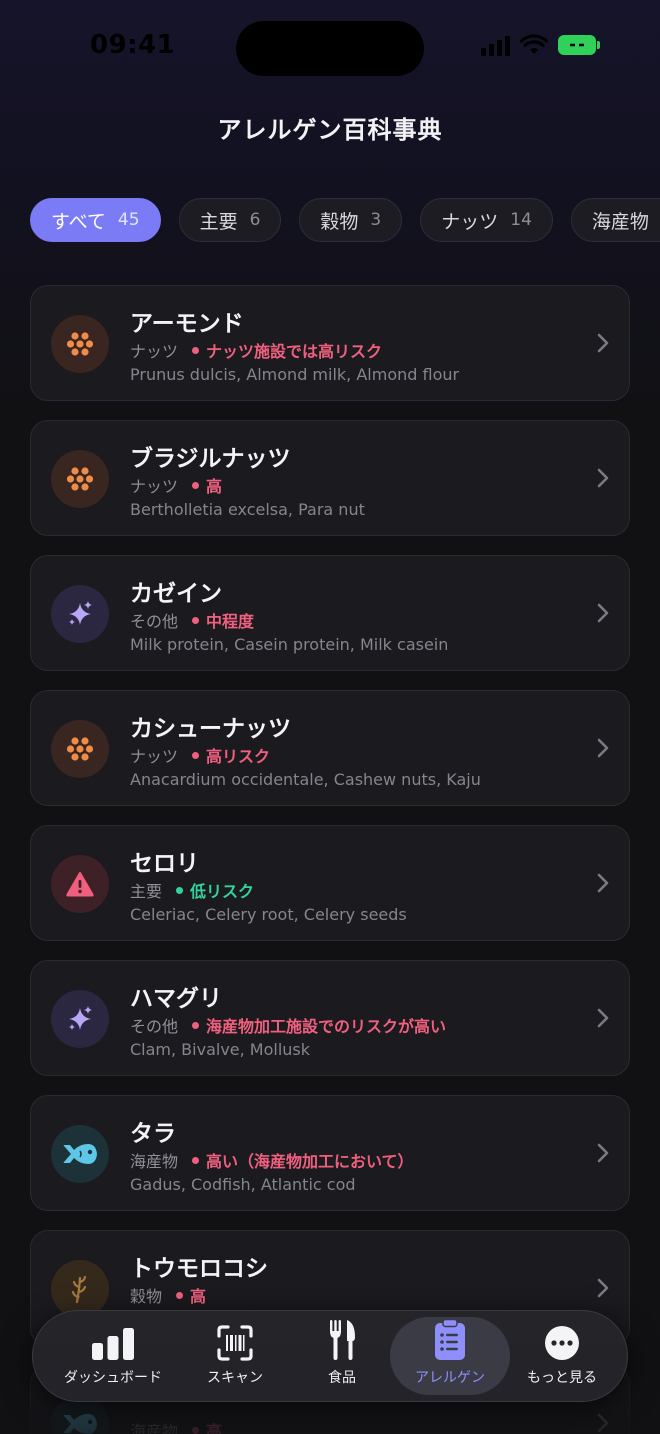 This screenshot has height=1434, width=660. I want to click on filter-chip-seafood: 海産物 10, so click(615, 220).